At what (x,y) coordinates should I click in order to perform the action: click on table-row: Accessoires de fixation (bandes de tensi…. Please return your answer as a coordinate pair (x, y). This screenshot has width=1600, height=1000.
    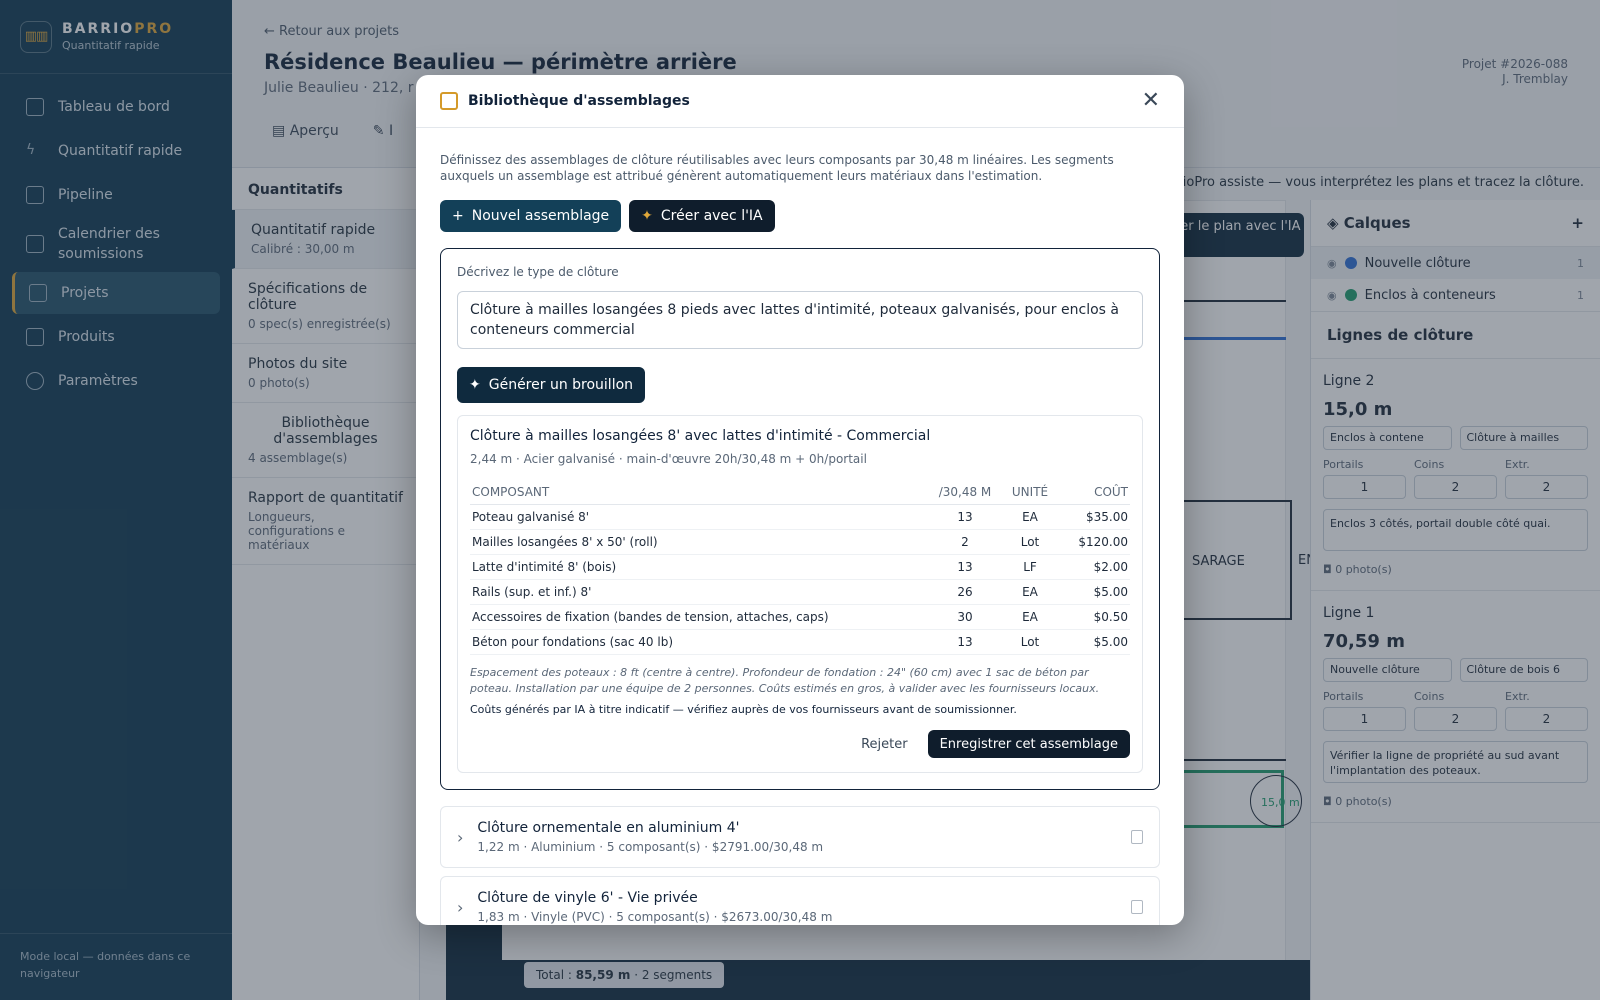
    Looking at the image, I should click on (800, 617).